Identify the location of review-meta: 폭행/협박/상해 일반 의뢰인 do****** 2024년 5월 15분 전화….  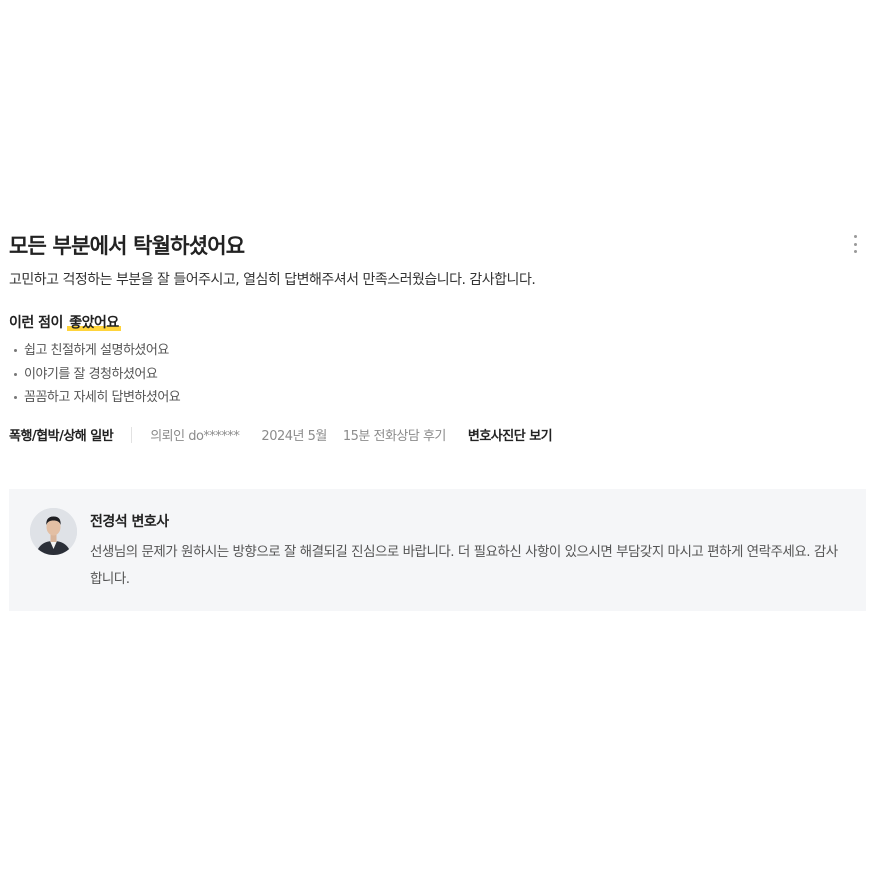
(437, 435).